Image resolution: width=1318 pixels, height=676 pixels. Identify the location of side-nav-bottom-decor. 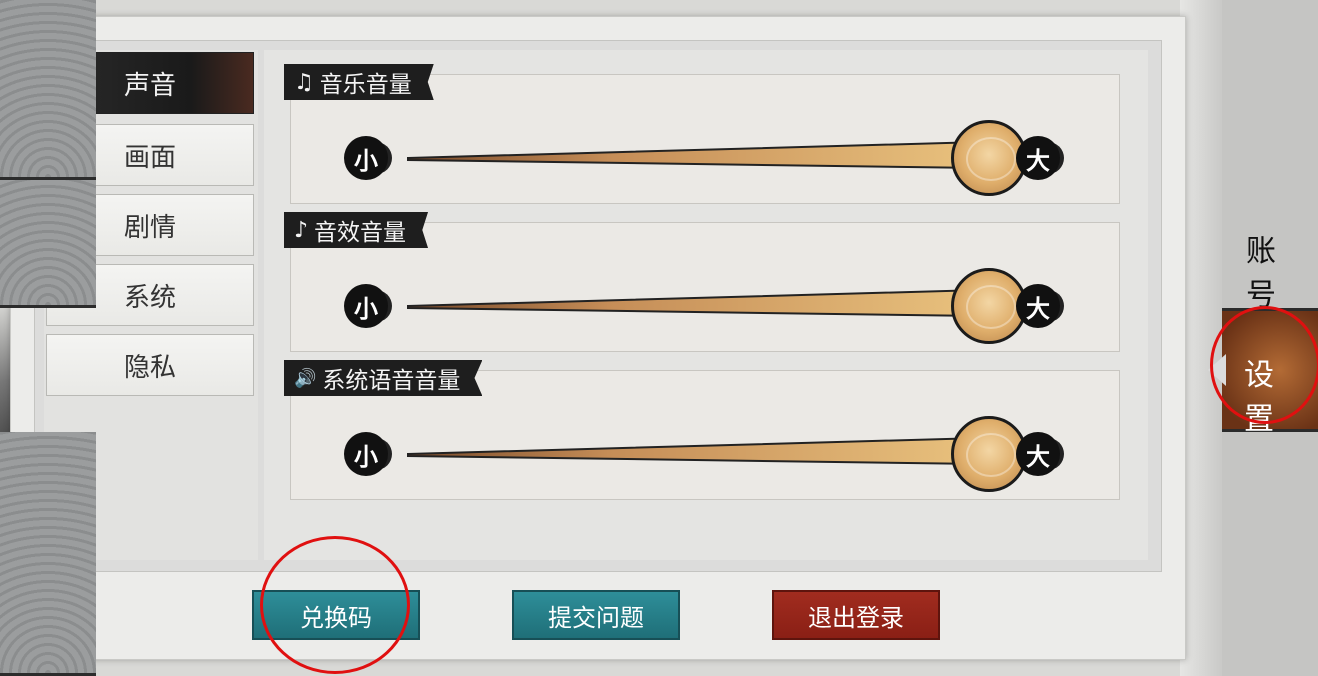
(48, 554).